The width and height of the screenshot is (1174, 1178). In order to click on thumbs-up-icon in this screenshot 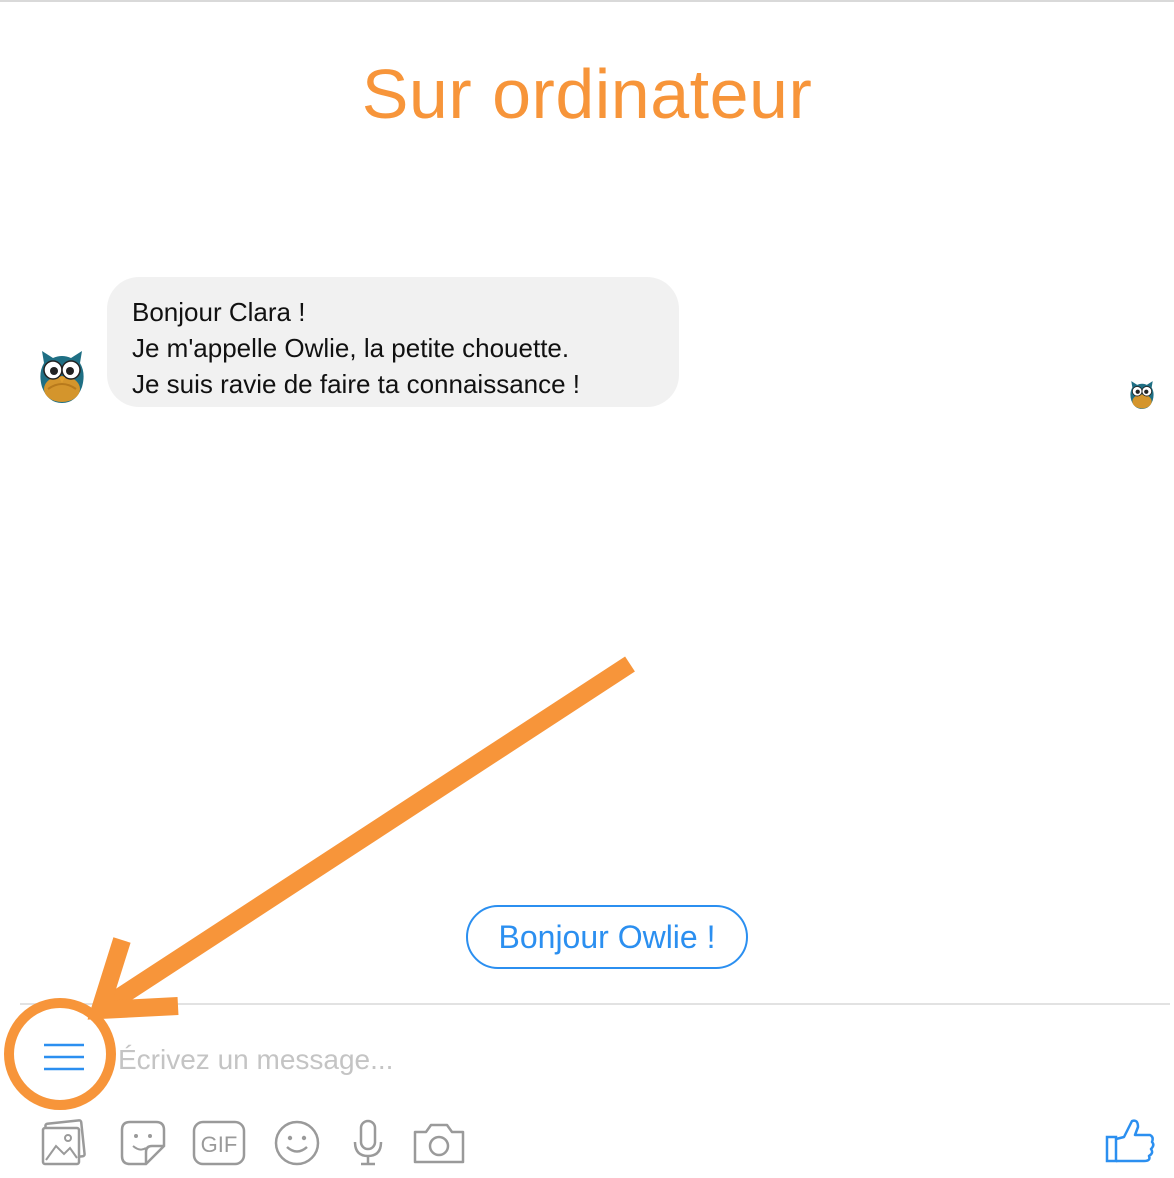, I will do `click(1130, 1140)`.